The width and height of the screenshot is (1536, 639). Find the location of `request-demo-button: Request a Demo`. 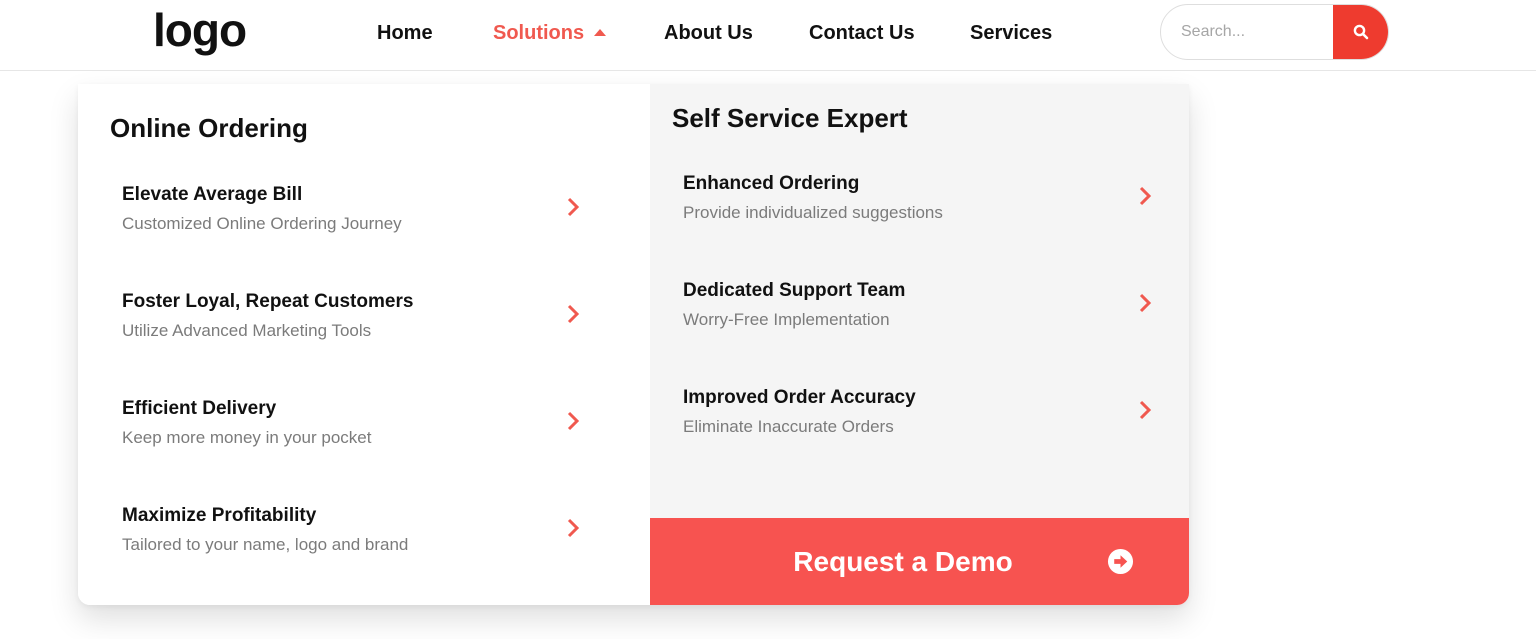

request-demo-button: Request a Demo is located at coordinates (919, 561).